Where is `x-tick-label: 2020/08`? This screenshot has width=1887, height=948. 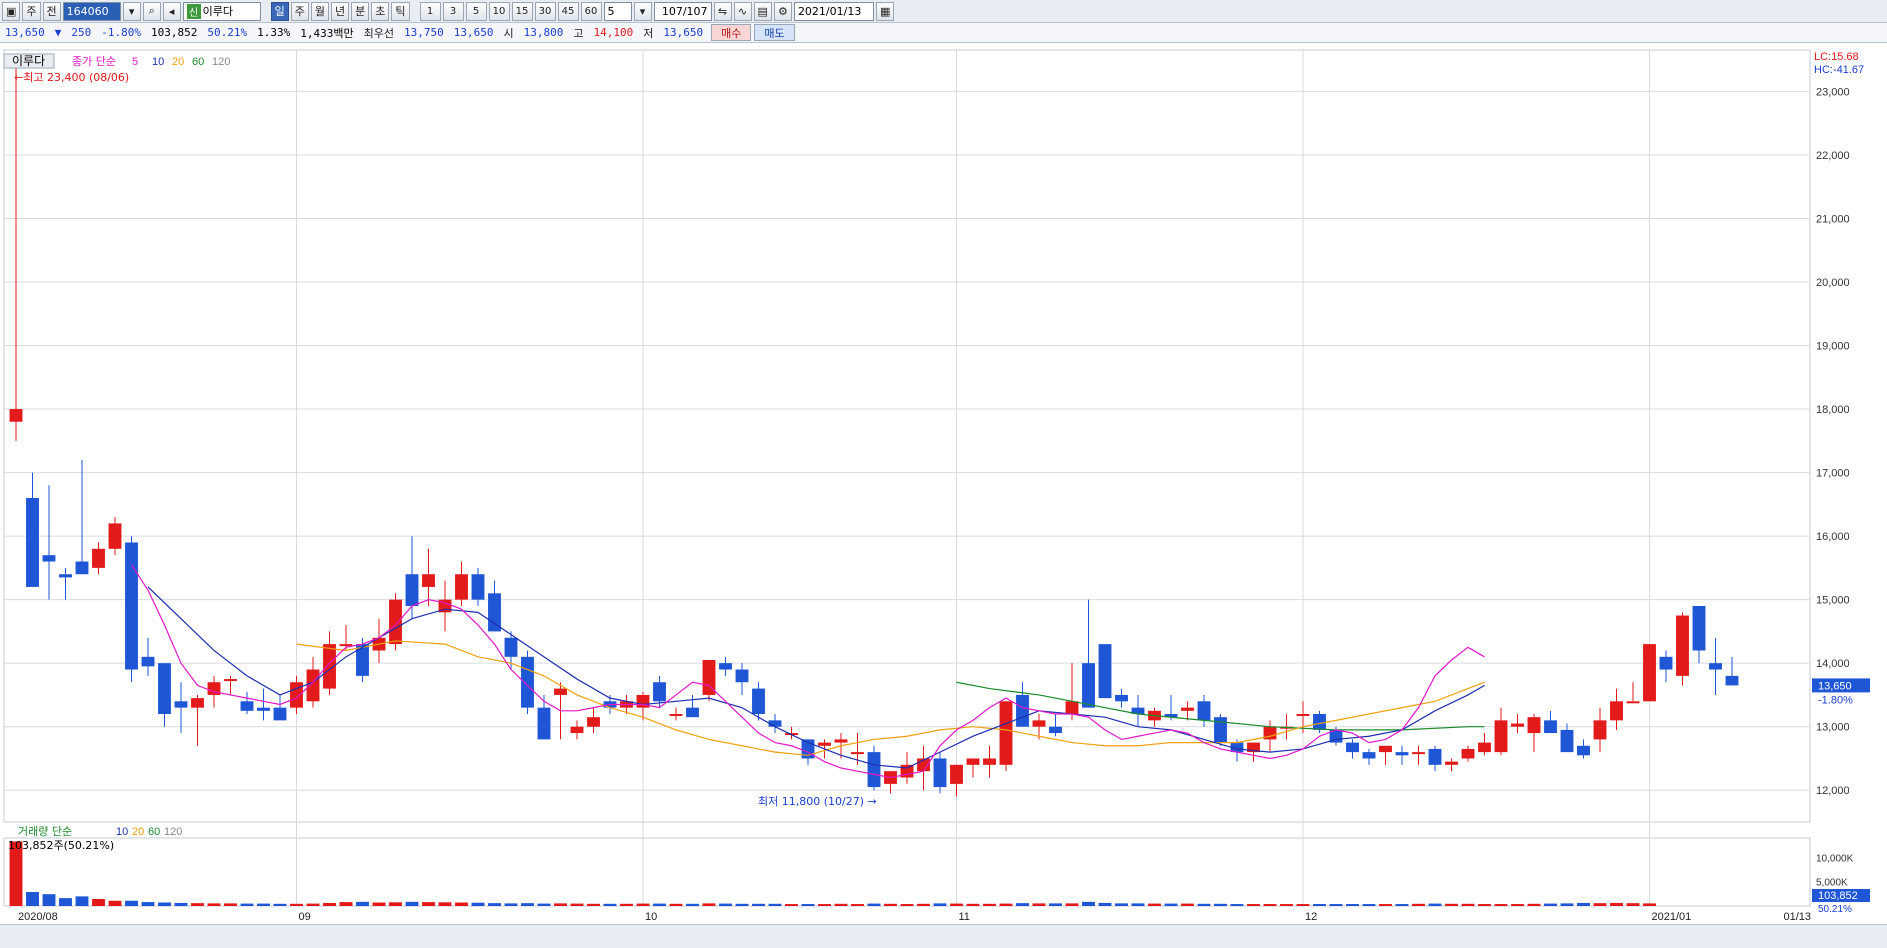 x-tick-label: 2020/08 is located at coordinates (38, 917).